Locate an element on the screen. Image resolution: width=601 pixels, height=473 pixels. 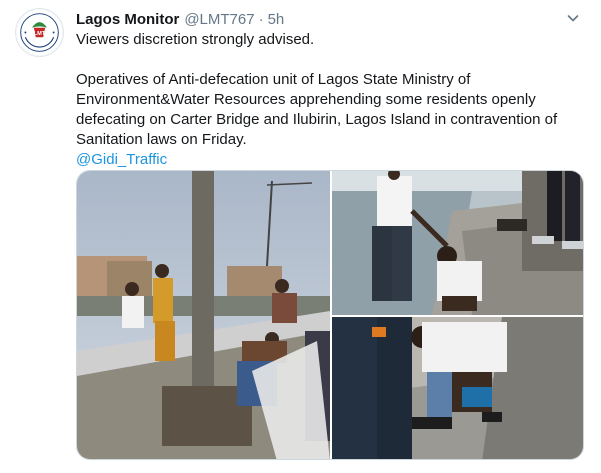
more-options-button is located at coordinates (573, 18).